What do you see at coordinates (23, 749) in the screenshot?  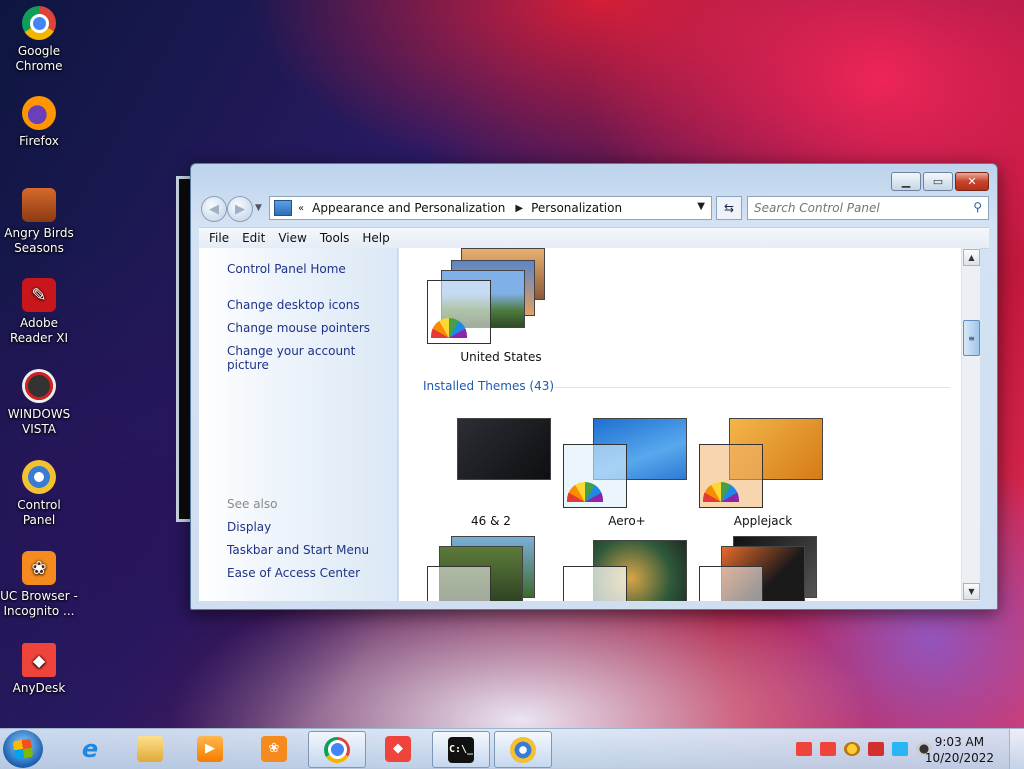 I see `start-button` at bounding box center [23, 749].